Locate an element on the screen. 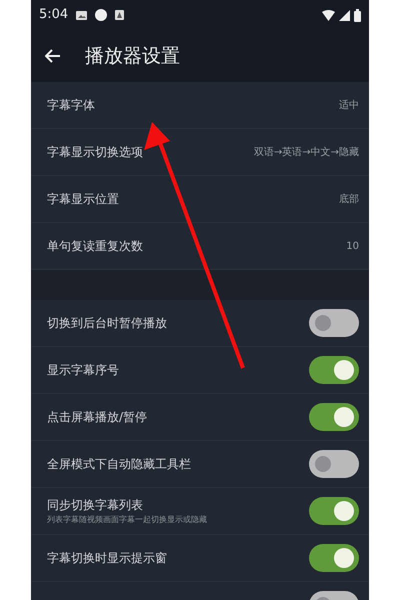  status-time: 5:04 is located at coordinates (53, 15).